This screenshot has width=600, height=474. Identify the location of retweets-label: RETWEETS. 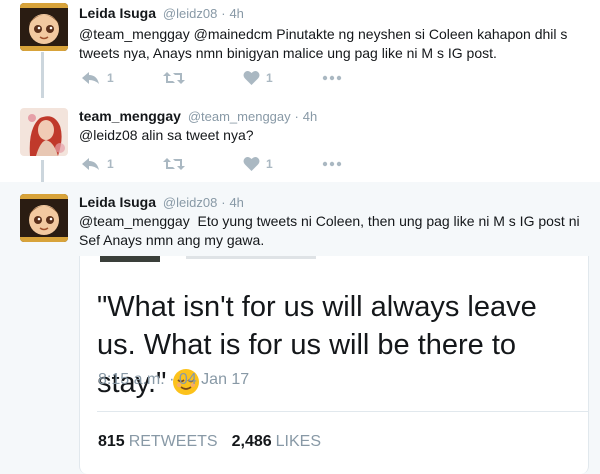
(173, 441).